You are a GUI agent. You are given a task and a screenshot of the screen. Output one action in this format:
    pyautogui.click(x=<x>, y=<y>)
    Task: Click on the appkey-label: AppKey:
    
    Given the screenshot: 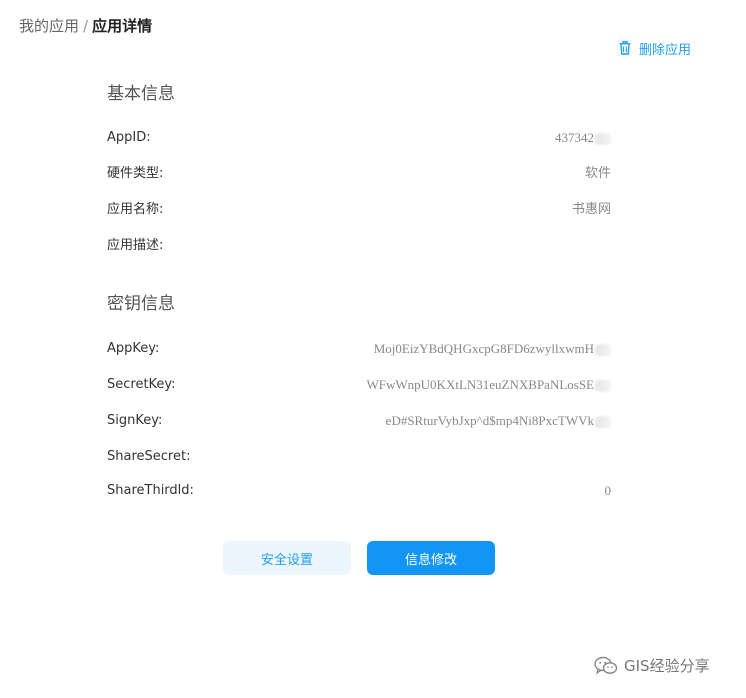 What is the action you would take?
    pyautogui.click(x=133, y=348)
    